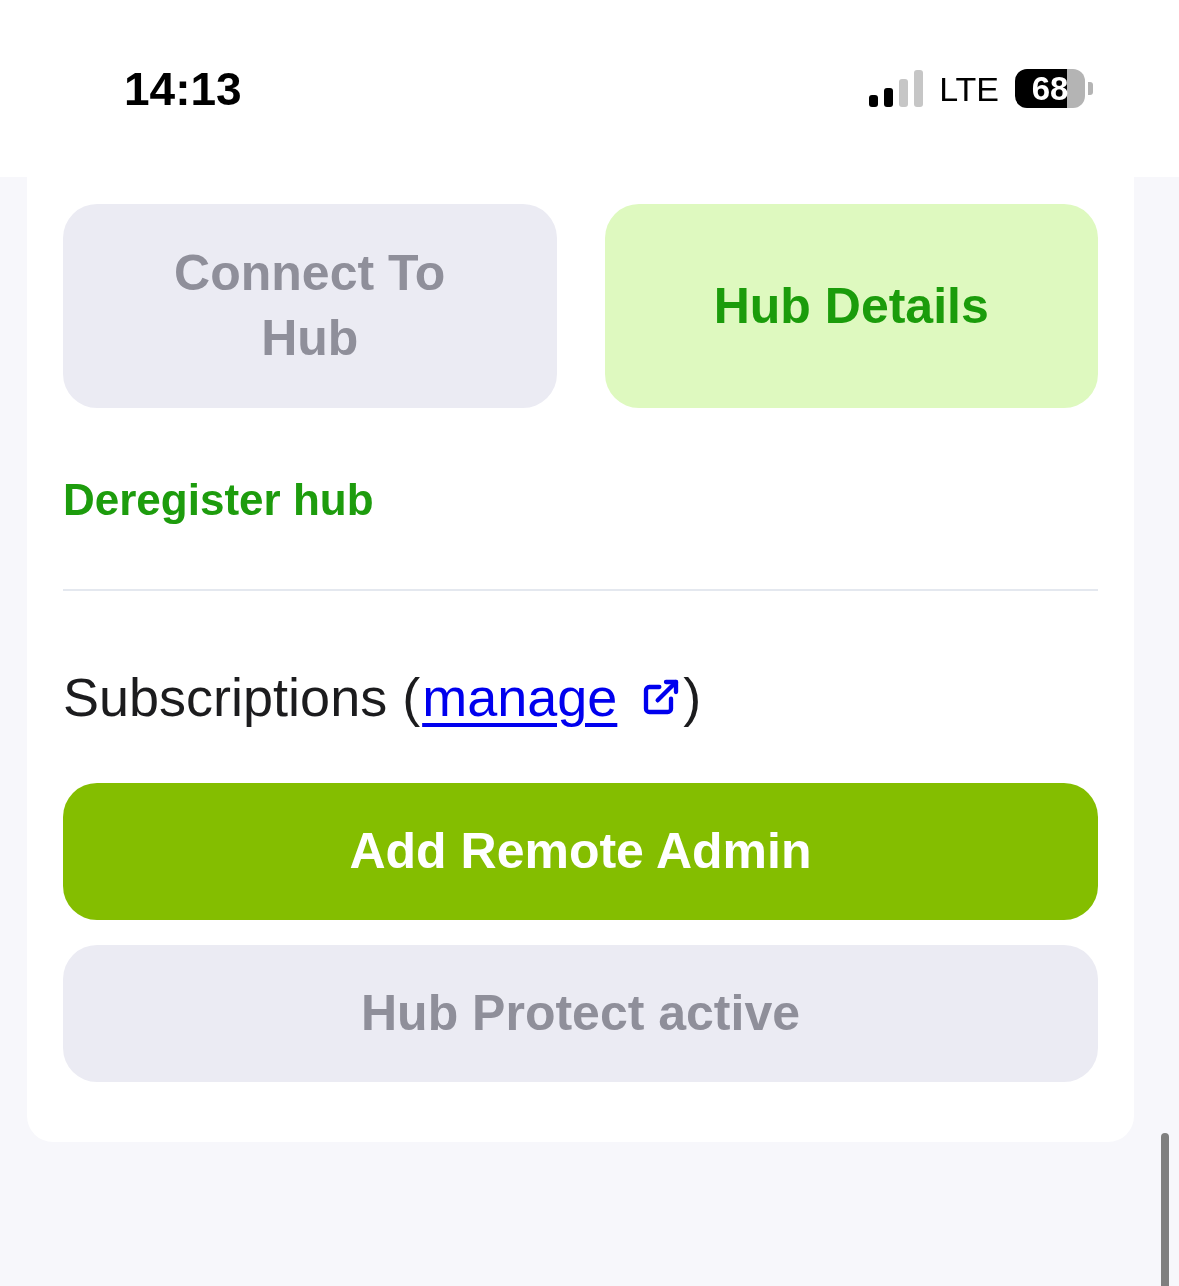  I want to click on subscriptions-label: Subscriptions (manage ), so click(382, 697).